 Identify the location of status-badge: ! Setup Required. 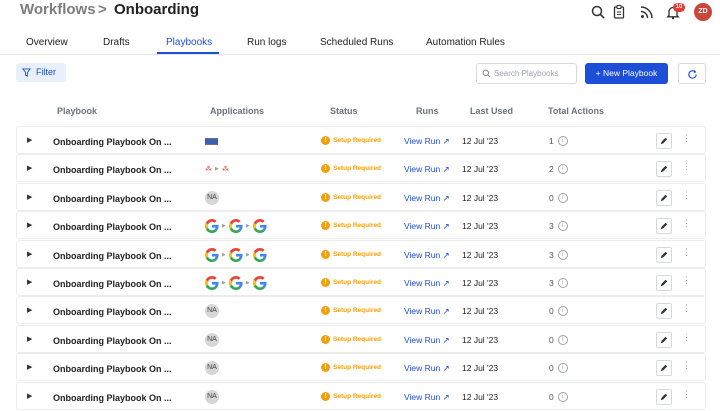
(351, 254).